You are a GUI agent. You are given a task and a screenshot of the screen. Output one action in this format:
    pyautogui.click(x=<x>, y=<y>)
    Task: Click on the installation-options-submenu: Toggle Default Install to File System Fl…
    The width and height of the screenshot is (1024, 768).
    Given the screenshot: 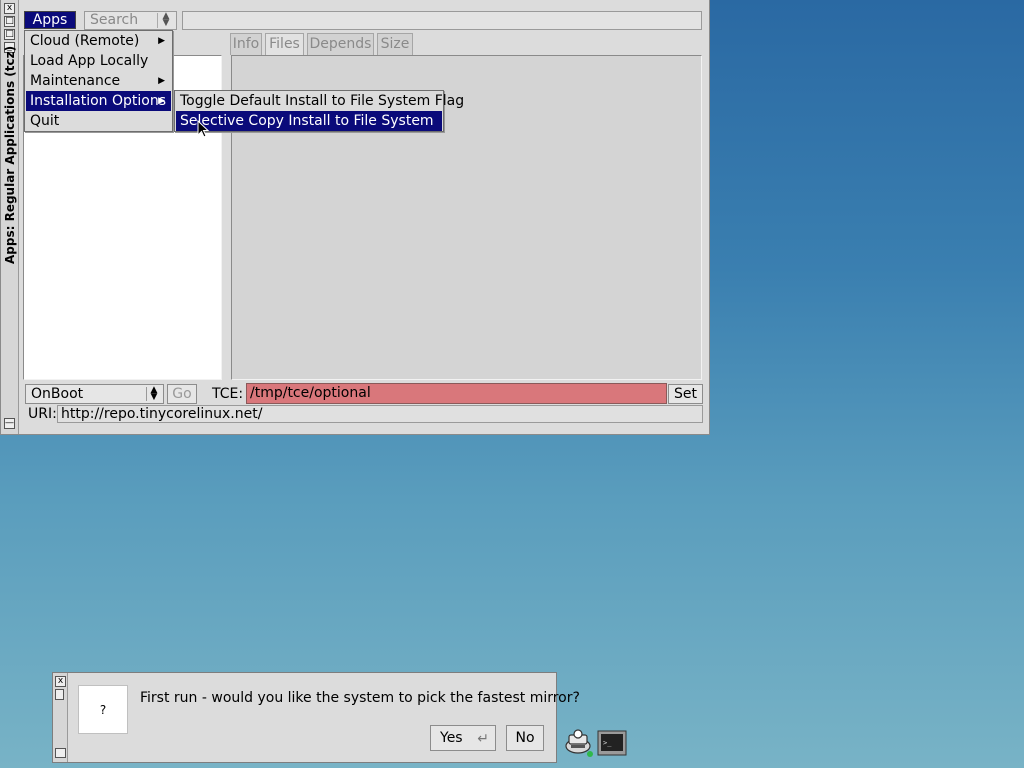 What is the action you would take?
    pyautogui.click(x=319, y=111)
    